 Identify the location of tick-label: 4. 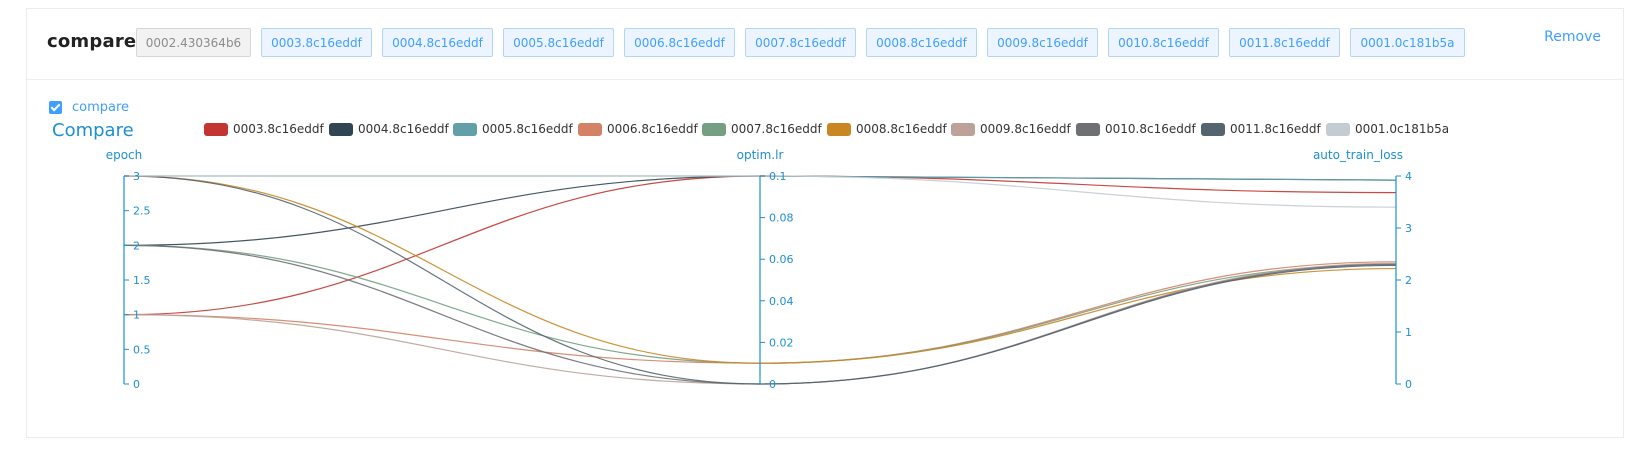
(1408, 176).